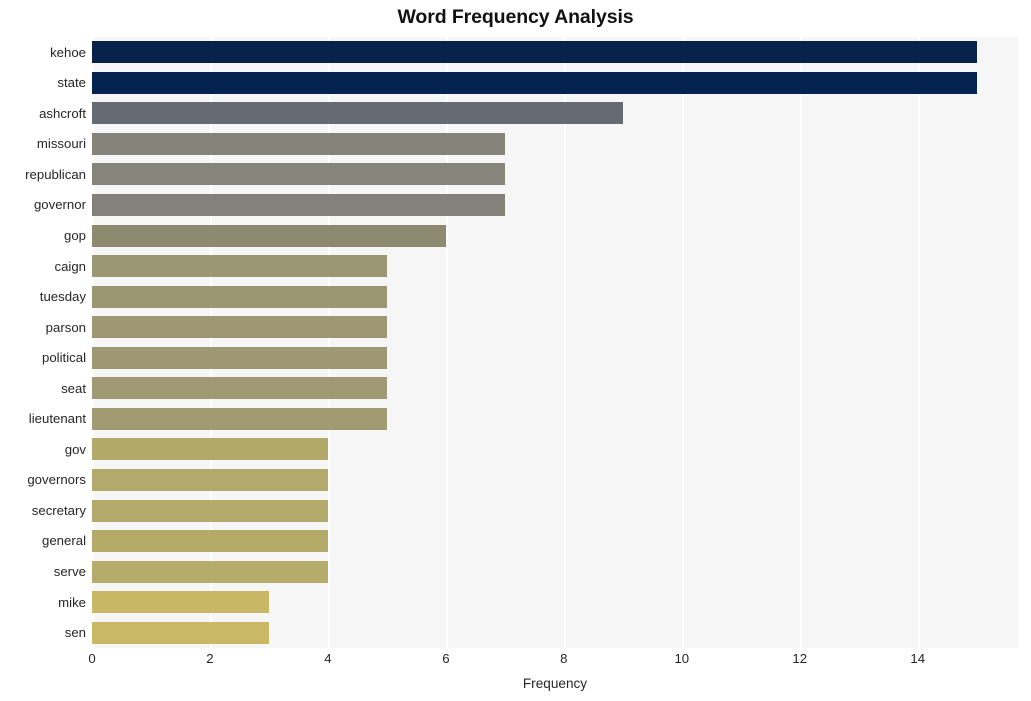 The height and width of the screenshot is (701, 1031). I want to click on x-axis-tick-labels: 0 2 4 6 8 10 12 14, so click(515, 663).